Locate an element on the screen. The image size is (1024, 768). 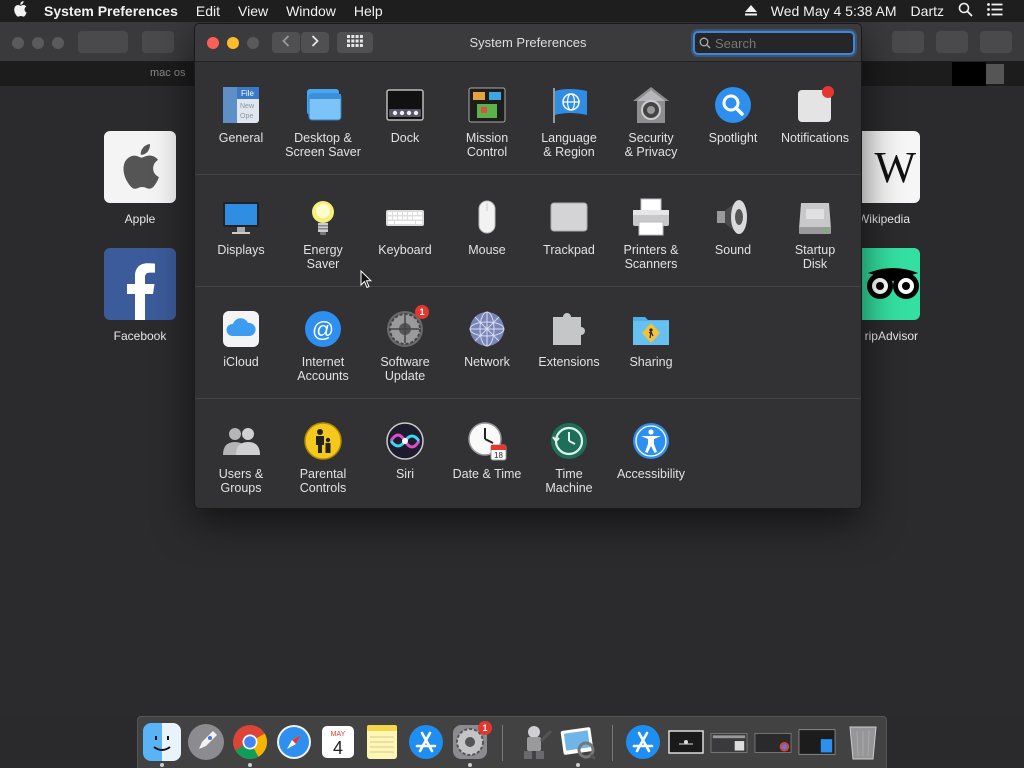
spotlight-search-icon is located at coordinates (965, 11).